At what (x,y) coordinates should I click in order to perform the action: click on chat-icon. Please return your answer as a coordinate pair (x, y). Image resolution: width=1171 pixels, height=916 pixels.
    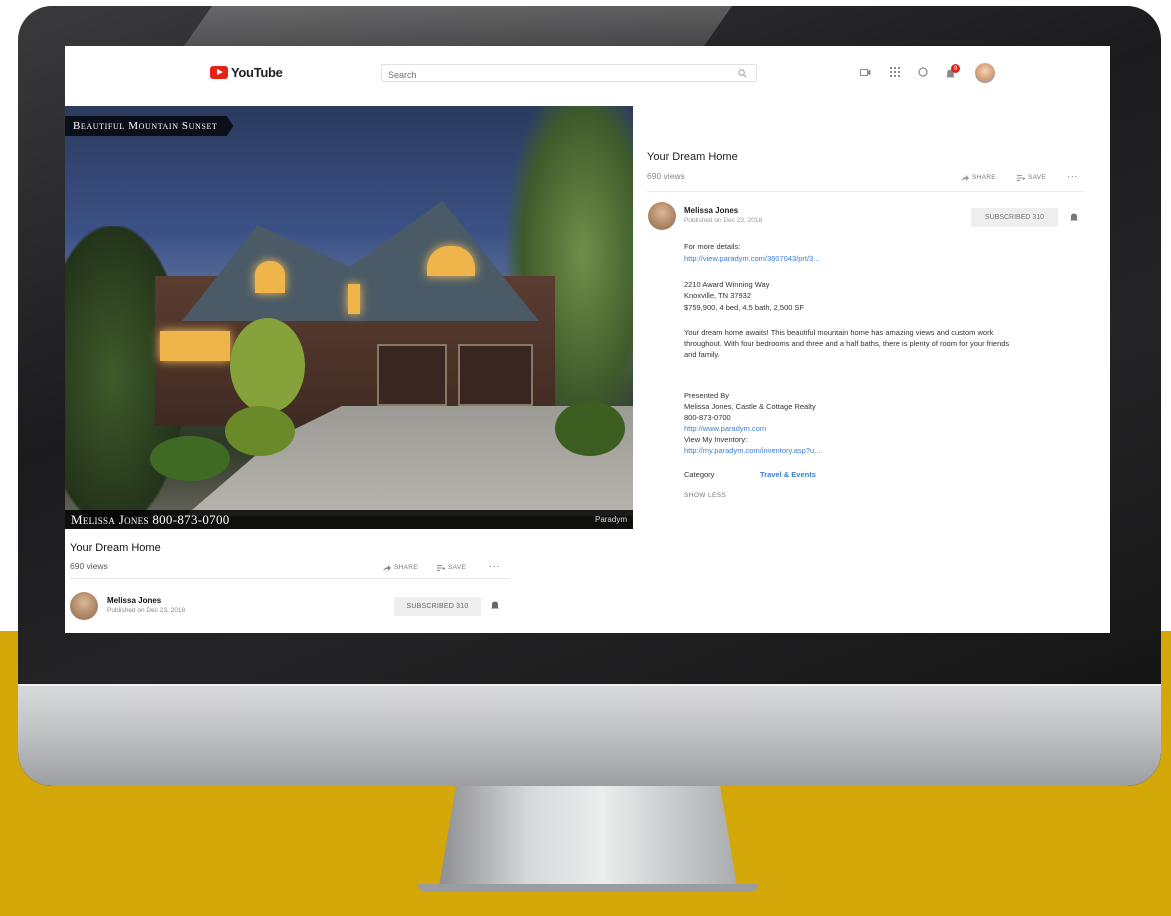
    Looking at the image, I should click on (923, 72).